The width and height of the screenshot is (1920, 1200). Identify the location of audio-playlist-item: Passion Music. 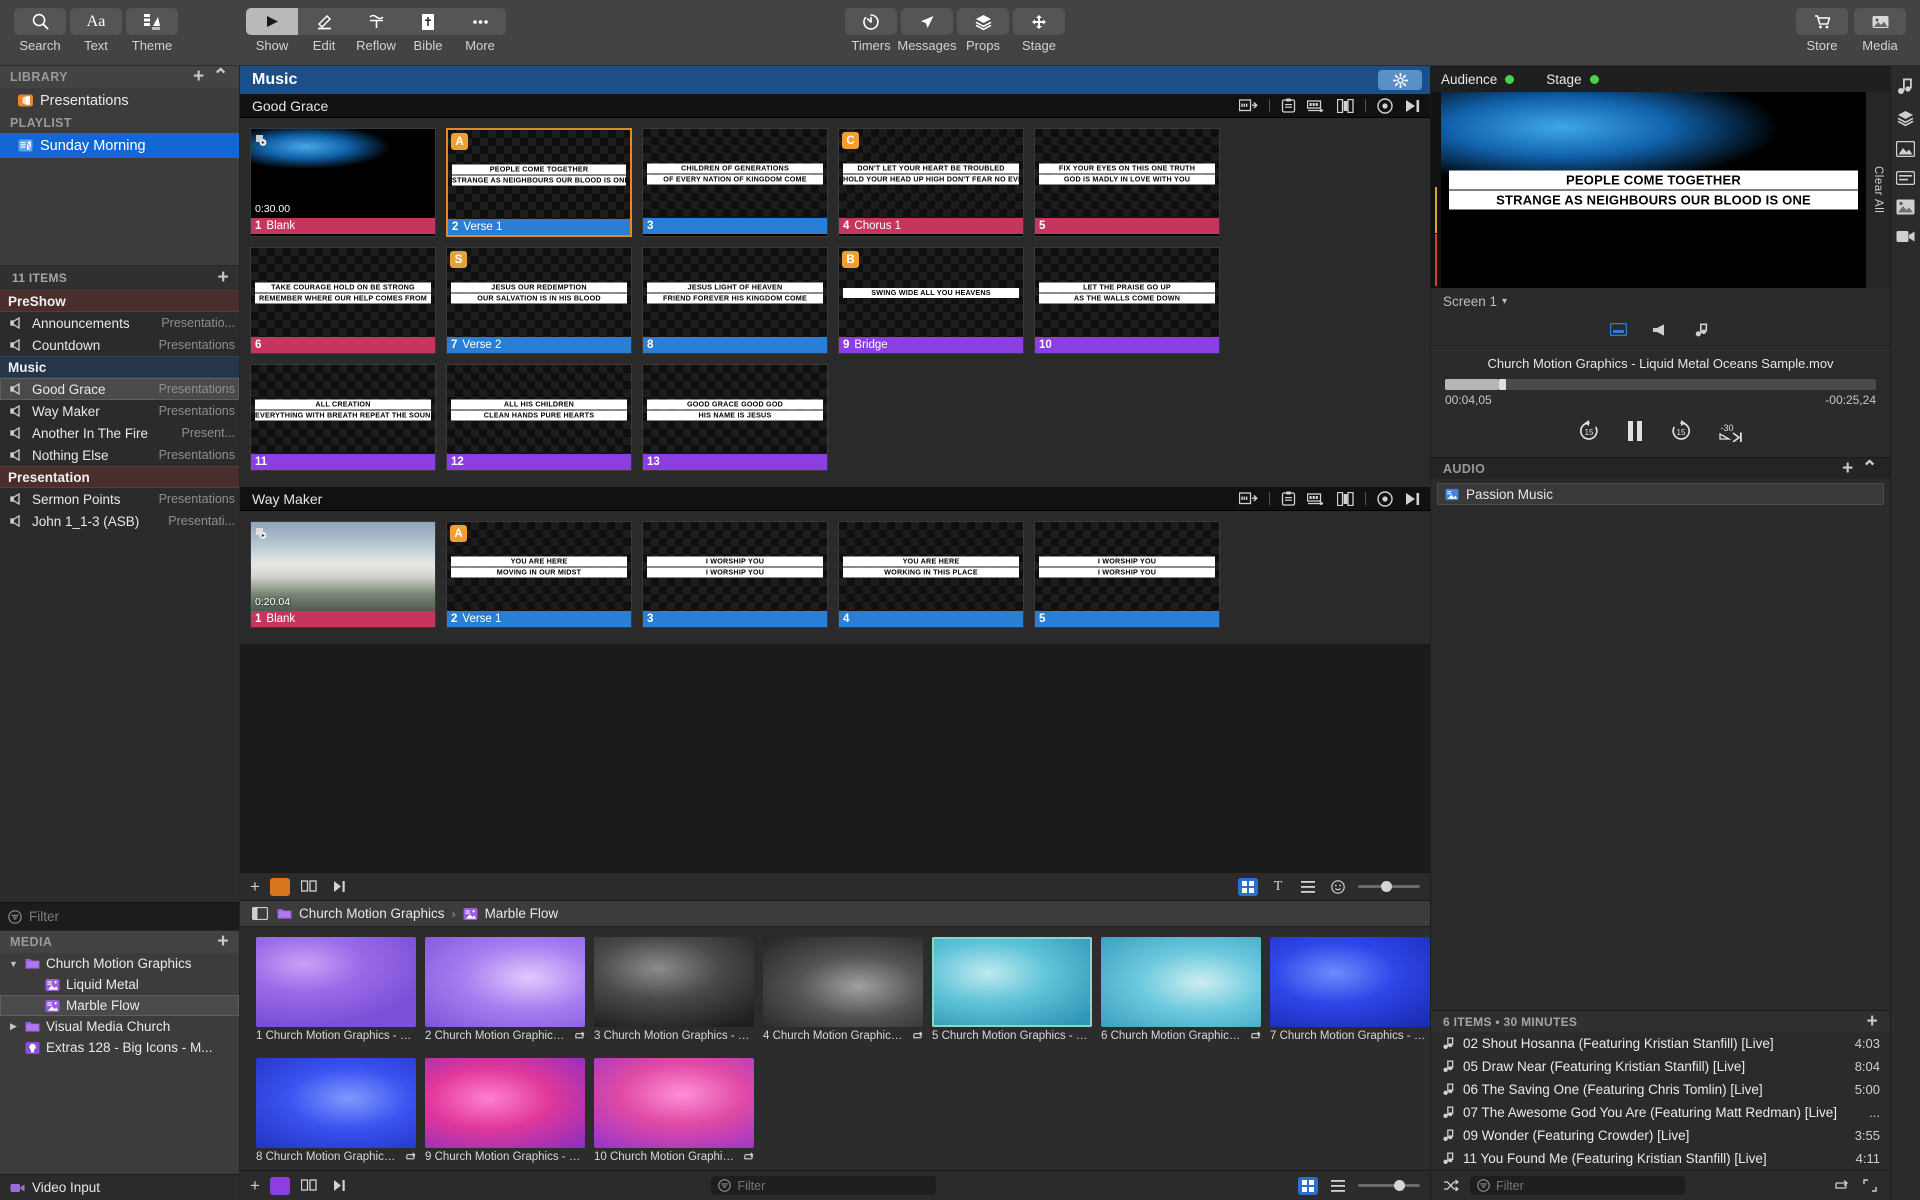
(1660, 494).